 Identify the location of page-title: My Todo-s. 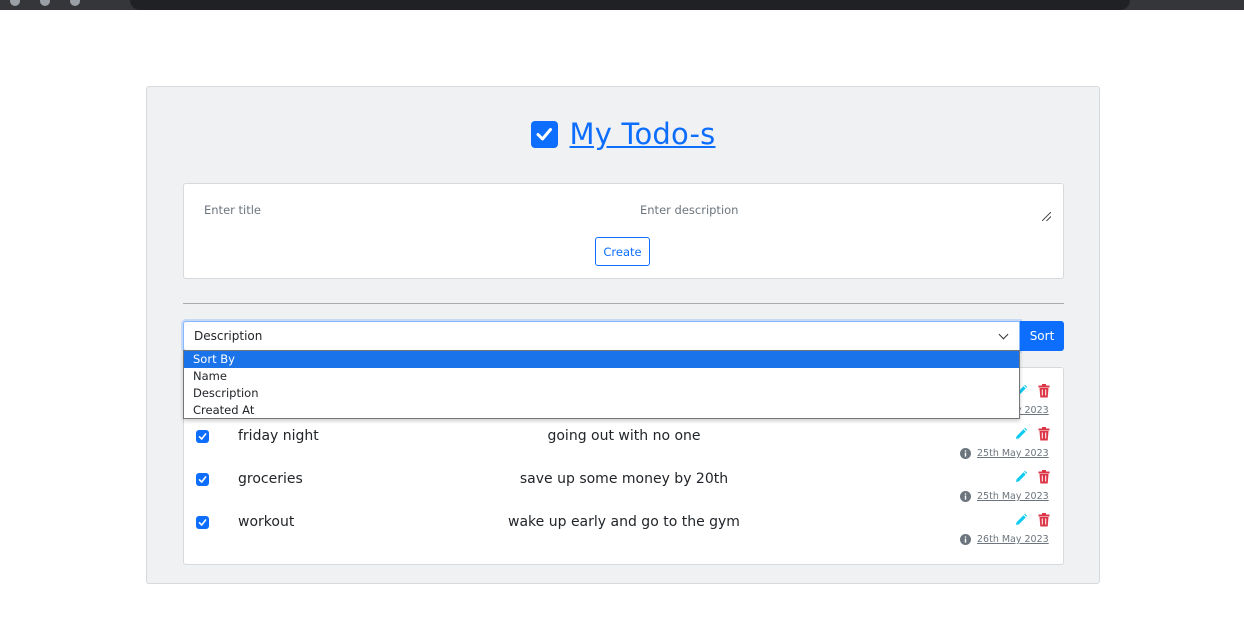
(623, 134).